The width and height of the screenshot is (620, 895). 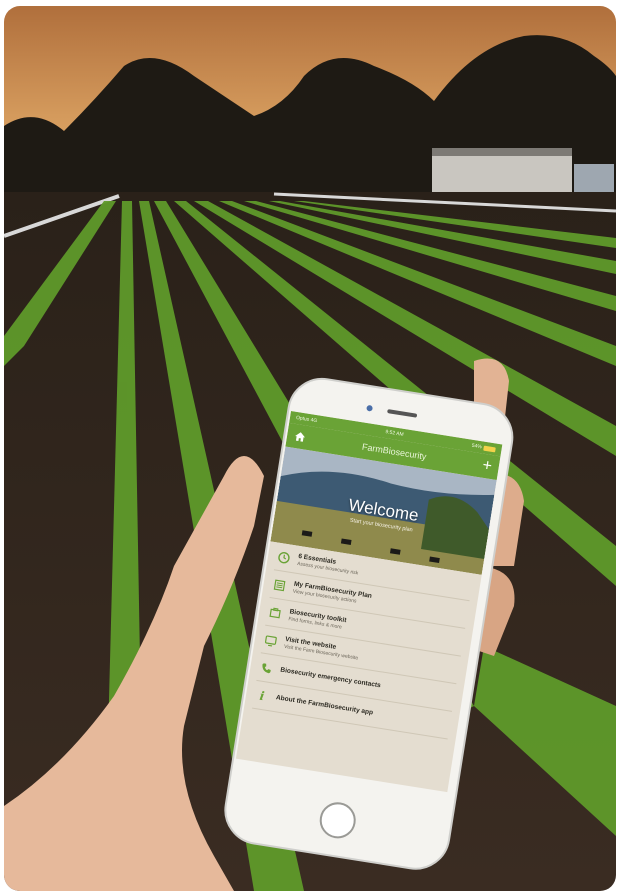 I want to click on carrier-label: Optus 4G, so click(x=306, y=419).